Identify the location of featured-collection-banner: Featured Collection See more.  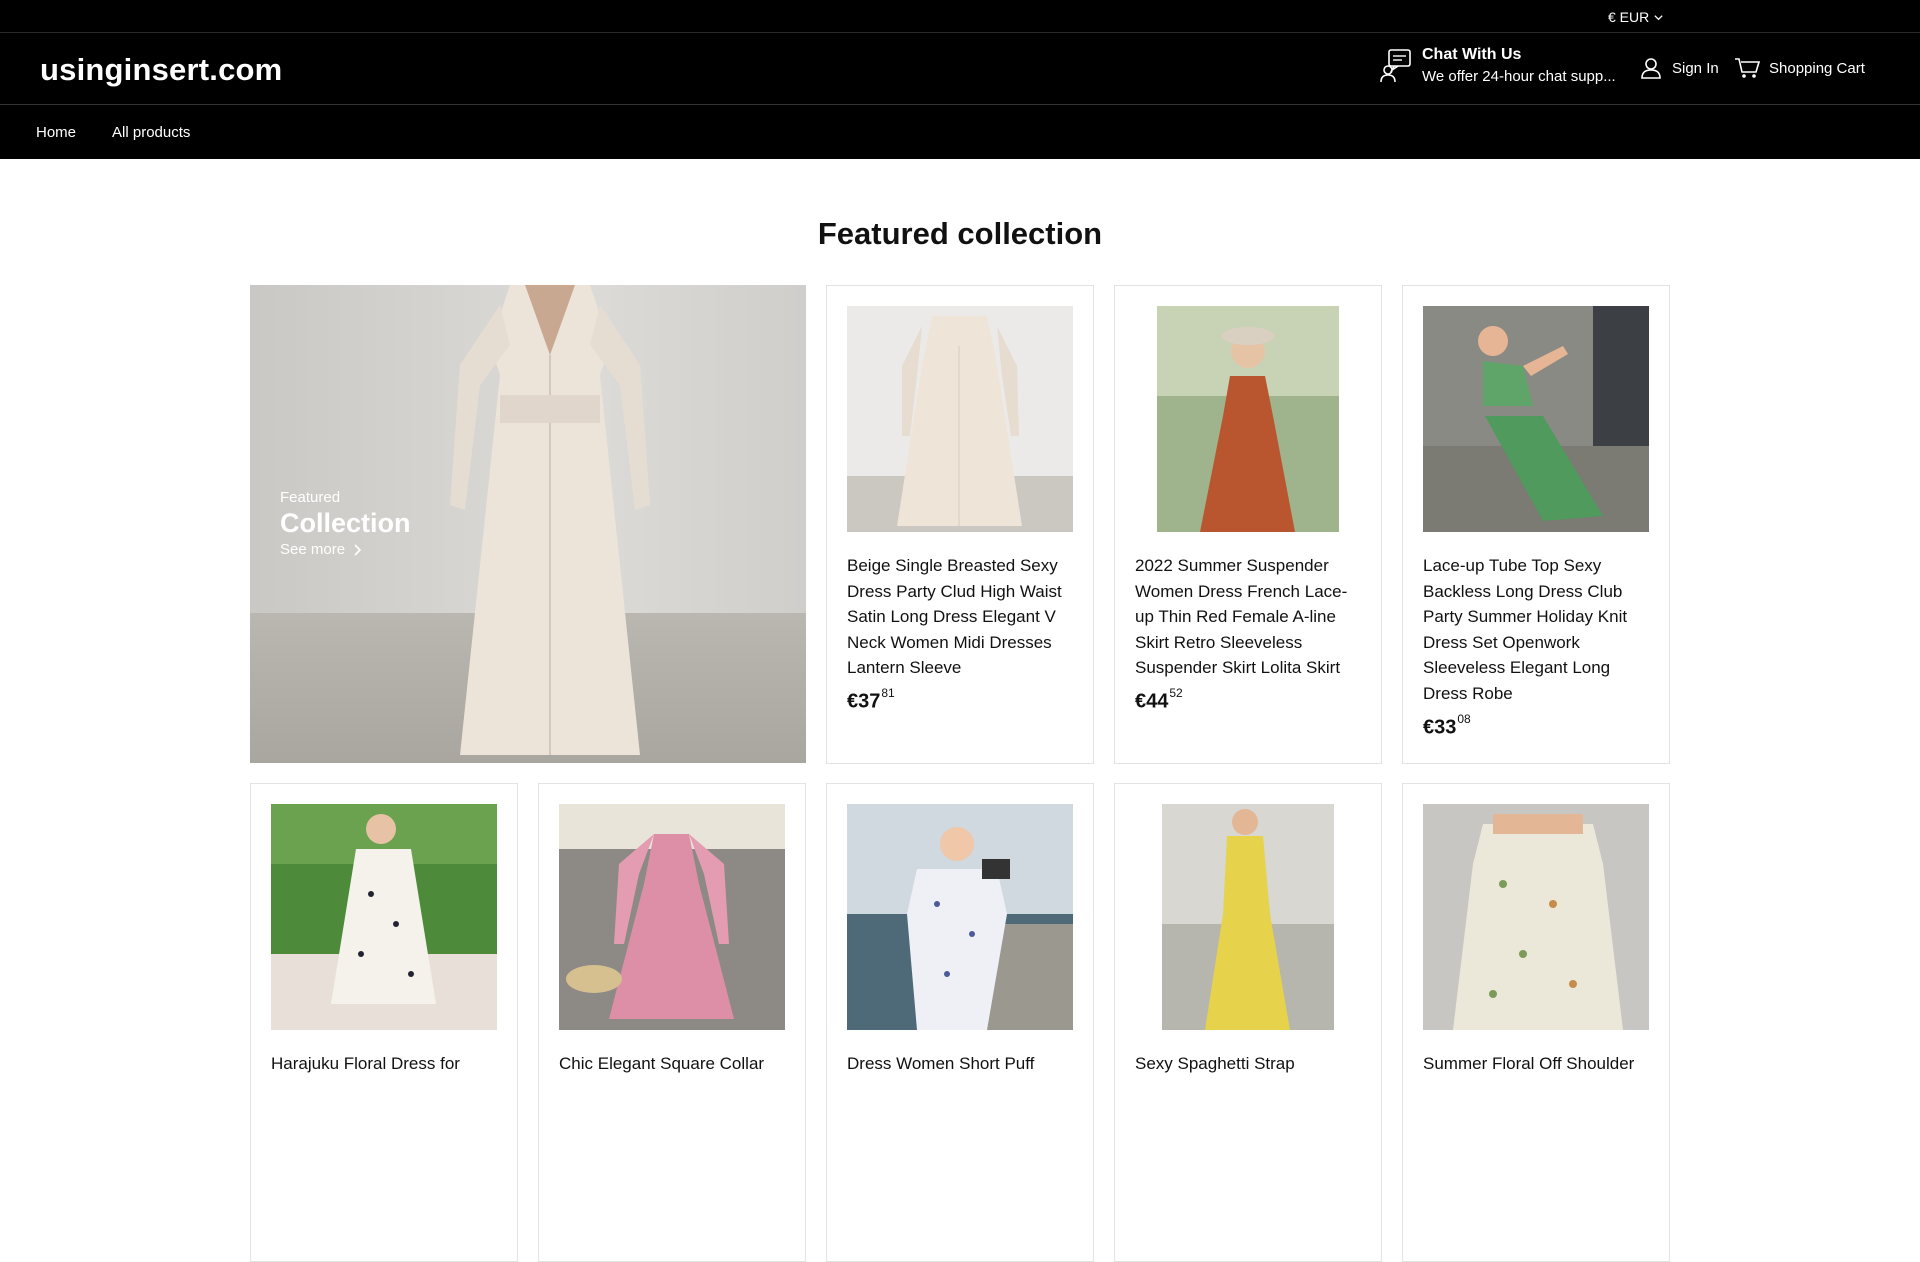
(528, 524).